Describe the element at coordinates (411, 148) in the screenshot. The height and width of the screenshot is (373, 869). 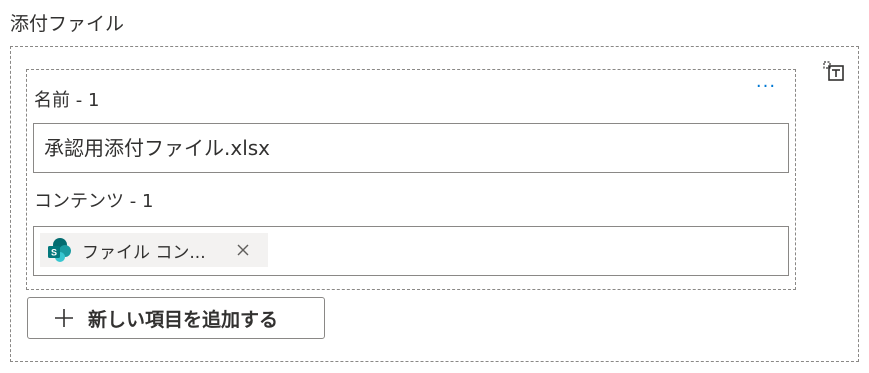
I see `name-input: 承認用添付ファイル.xlsx` at that location.